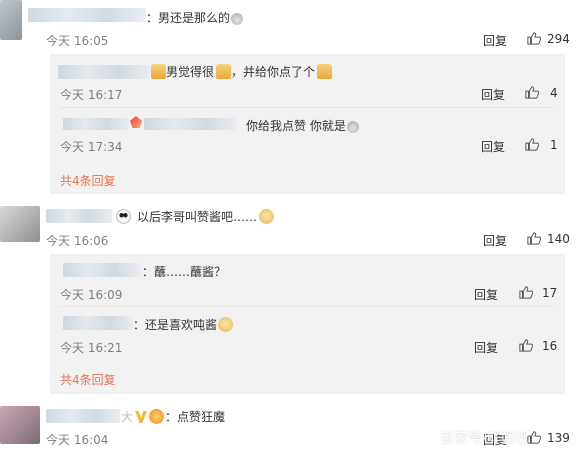 This screenshot has width=578, height=459. Describe the element at coordinates (183, 324) in the screenshot. I see `reply-text: ：还是喜欢吨酱` at that location.